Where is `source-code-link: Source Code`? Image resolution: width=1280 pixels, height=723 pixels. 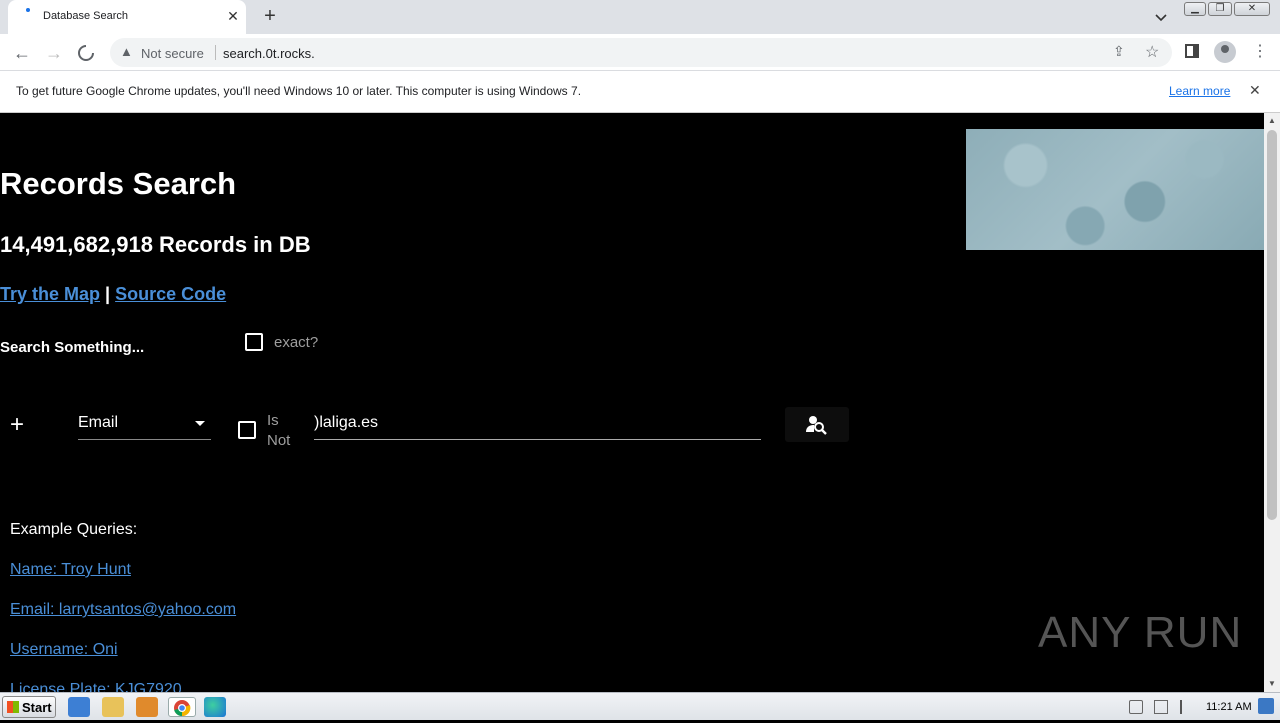 source-code-link: Source Code is located at coordinates (170, 294).